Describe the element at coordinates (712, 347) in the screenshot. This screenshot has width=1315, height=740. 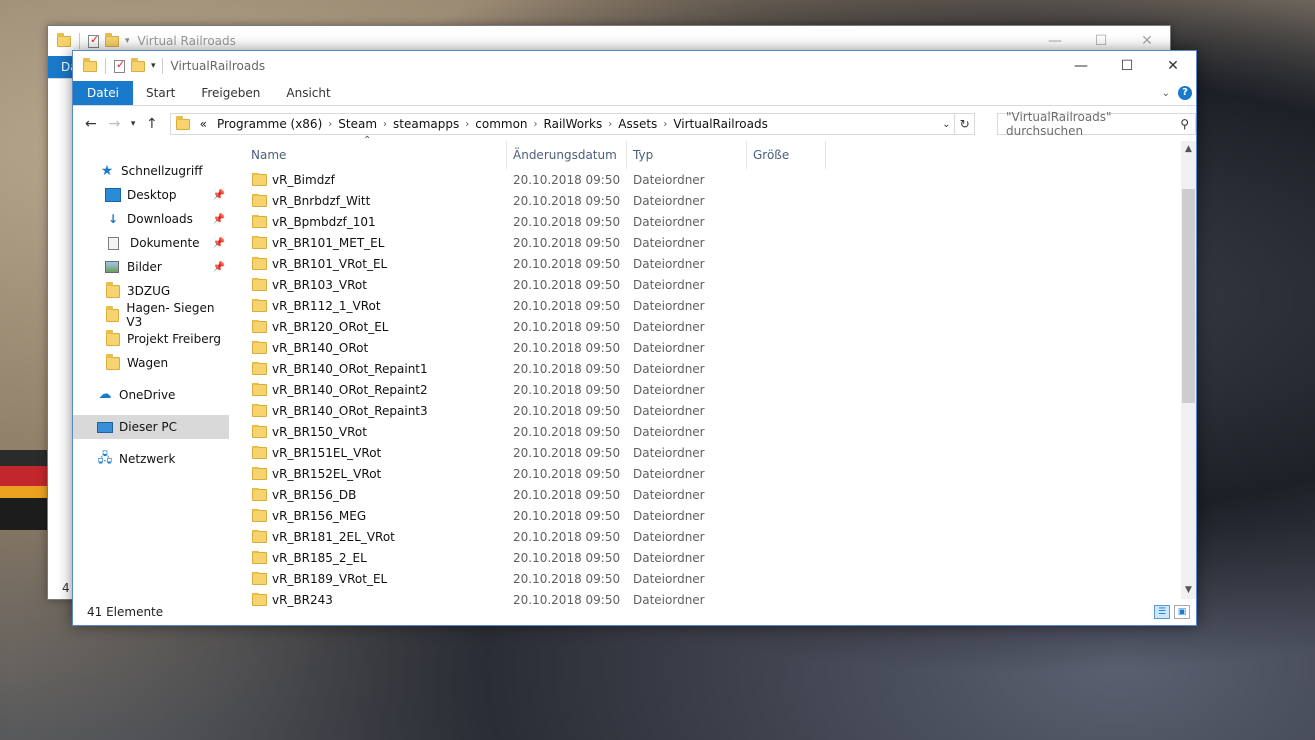
I see `table-row: vR_BR140_ORot 20.10.2018 09:50 Dateiordner` at that location.